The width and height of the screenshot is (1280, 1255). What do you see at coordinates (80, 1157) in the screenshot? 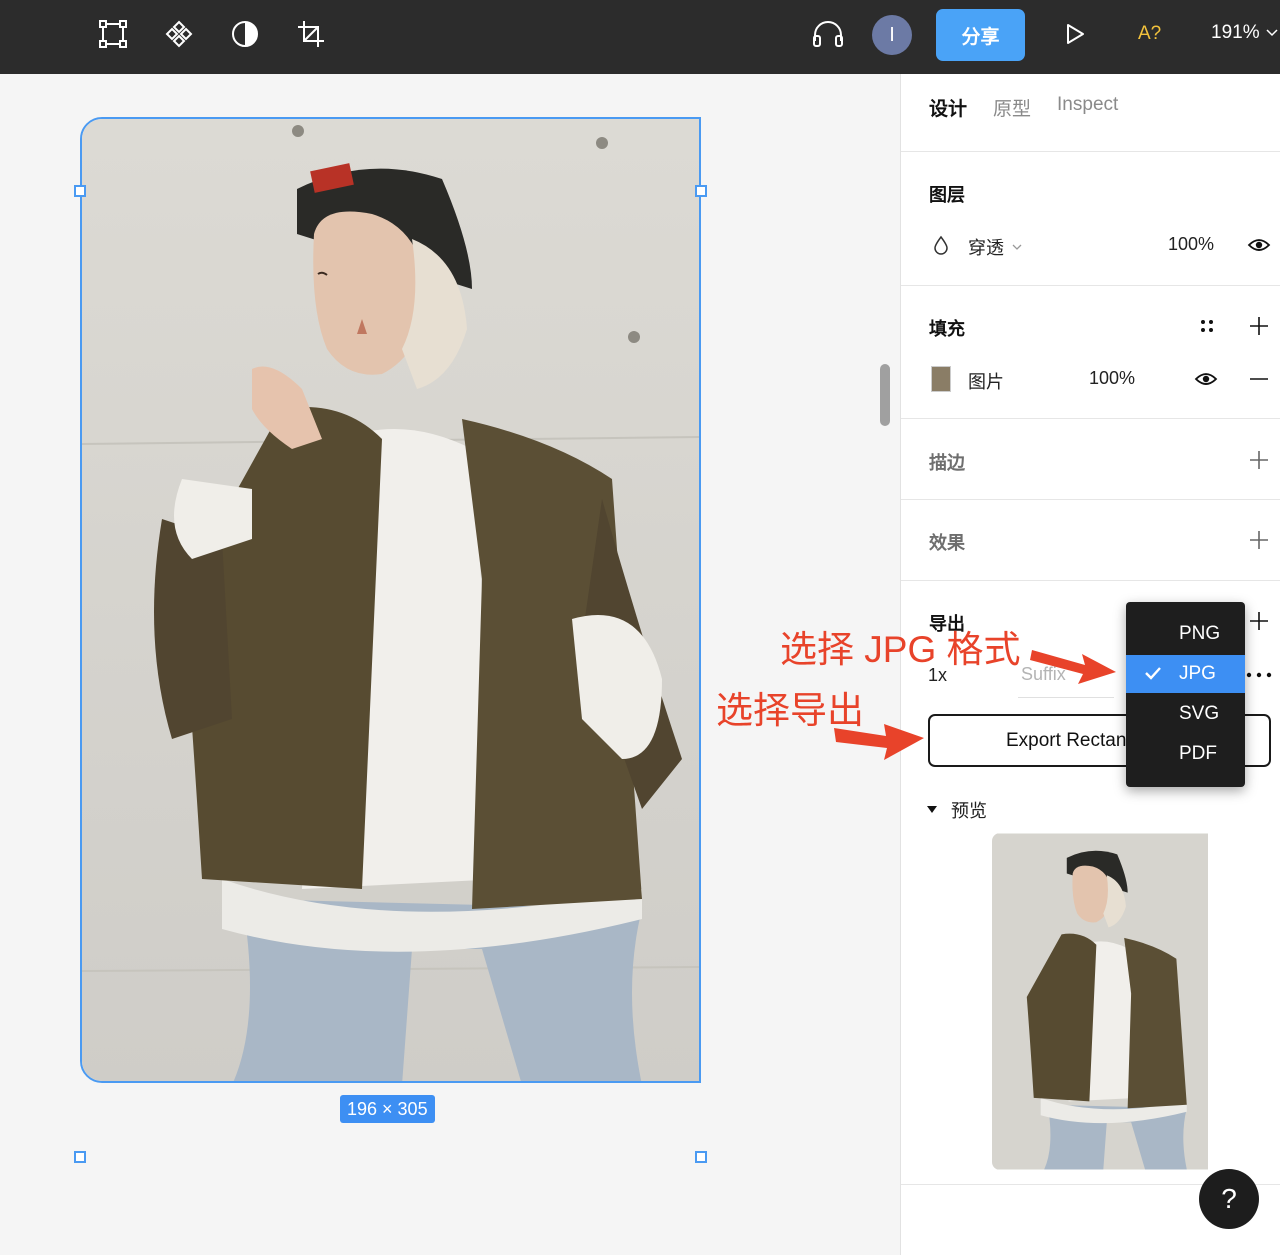
I see `resize-handle-bottom-left` at bounding box center [80, 1157].